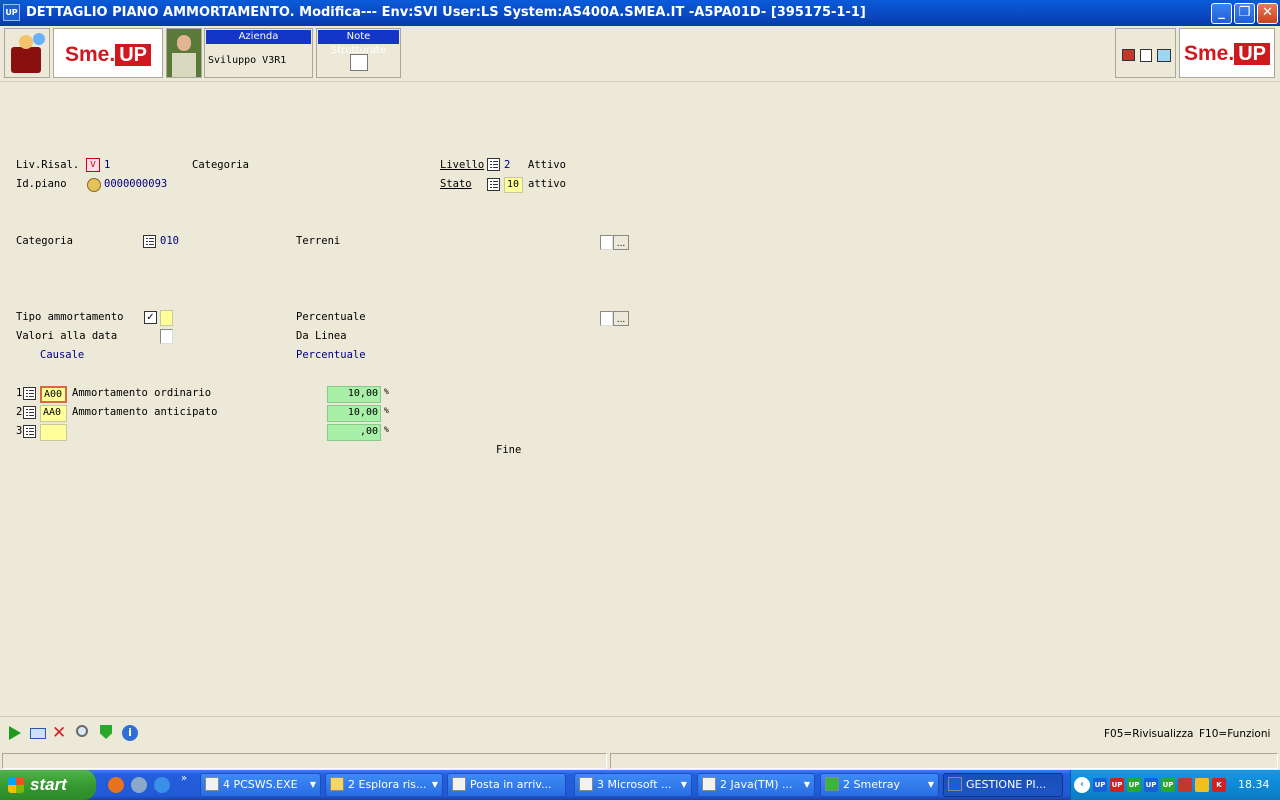 The height and width of the screenshot is (800, 1280). I want to click on row-number: 2, so click(19, 412).